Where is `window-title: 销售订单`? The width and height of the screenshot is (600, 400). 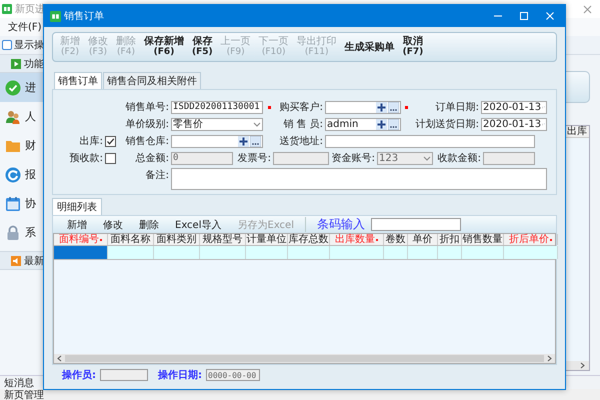 window-title: 销售订单 is located at coordinates (84, 16).